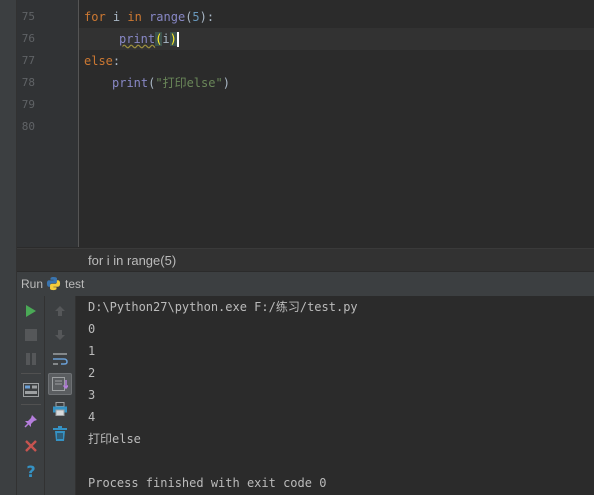  I want to click on run-panel-header: Run test, so click(305, 284).